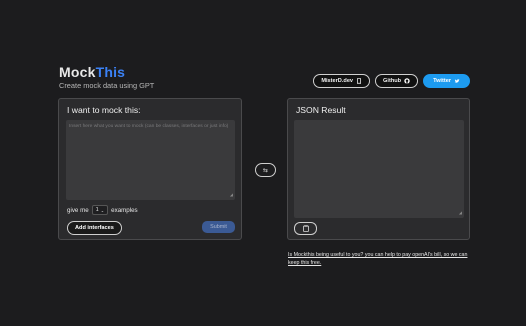 This screenshot has width=526, height=326. Describe the element at coordinates (337, 81) in the screenshot. I see `misterd-label: MisterD.dev` at that location.